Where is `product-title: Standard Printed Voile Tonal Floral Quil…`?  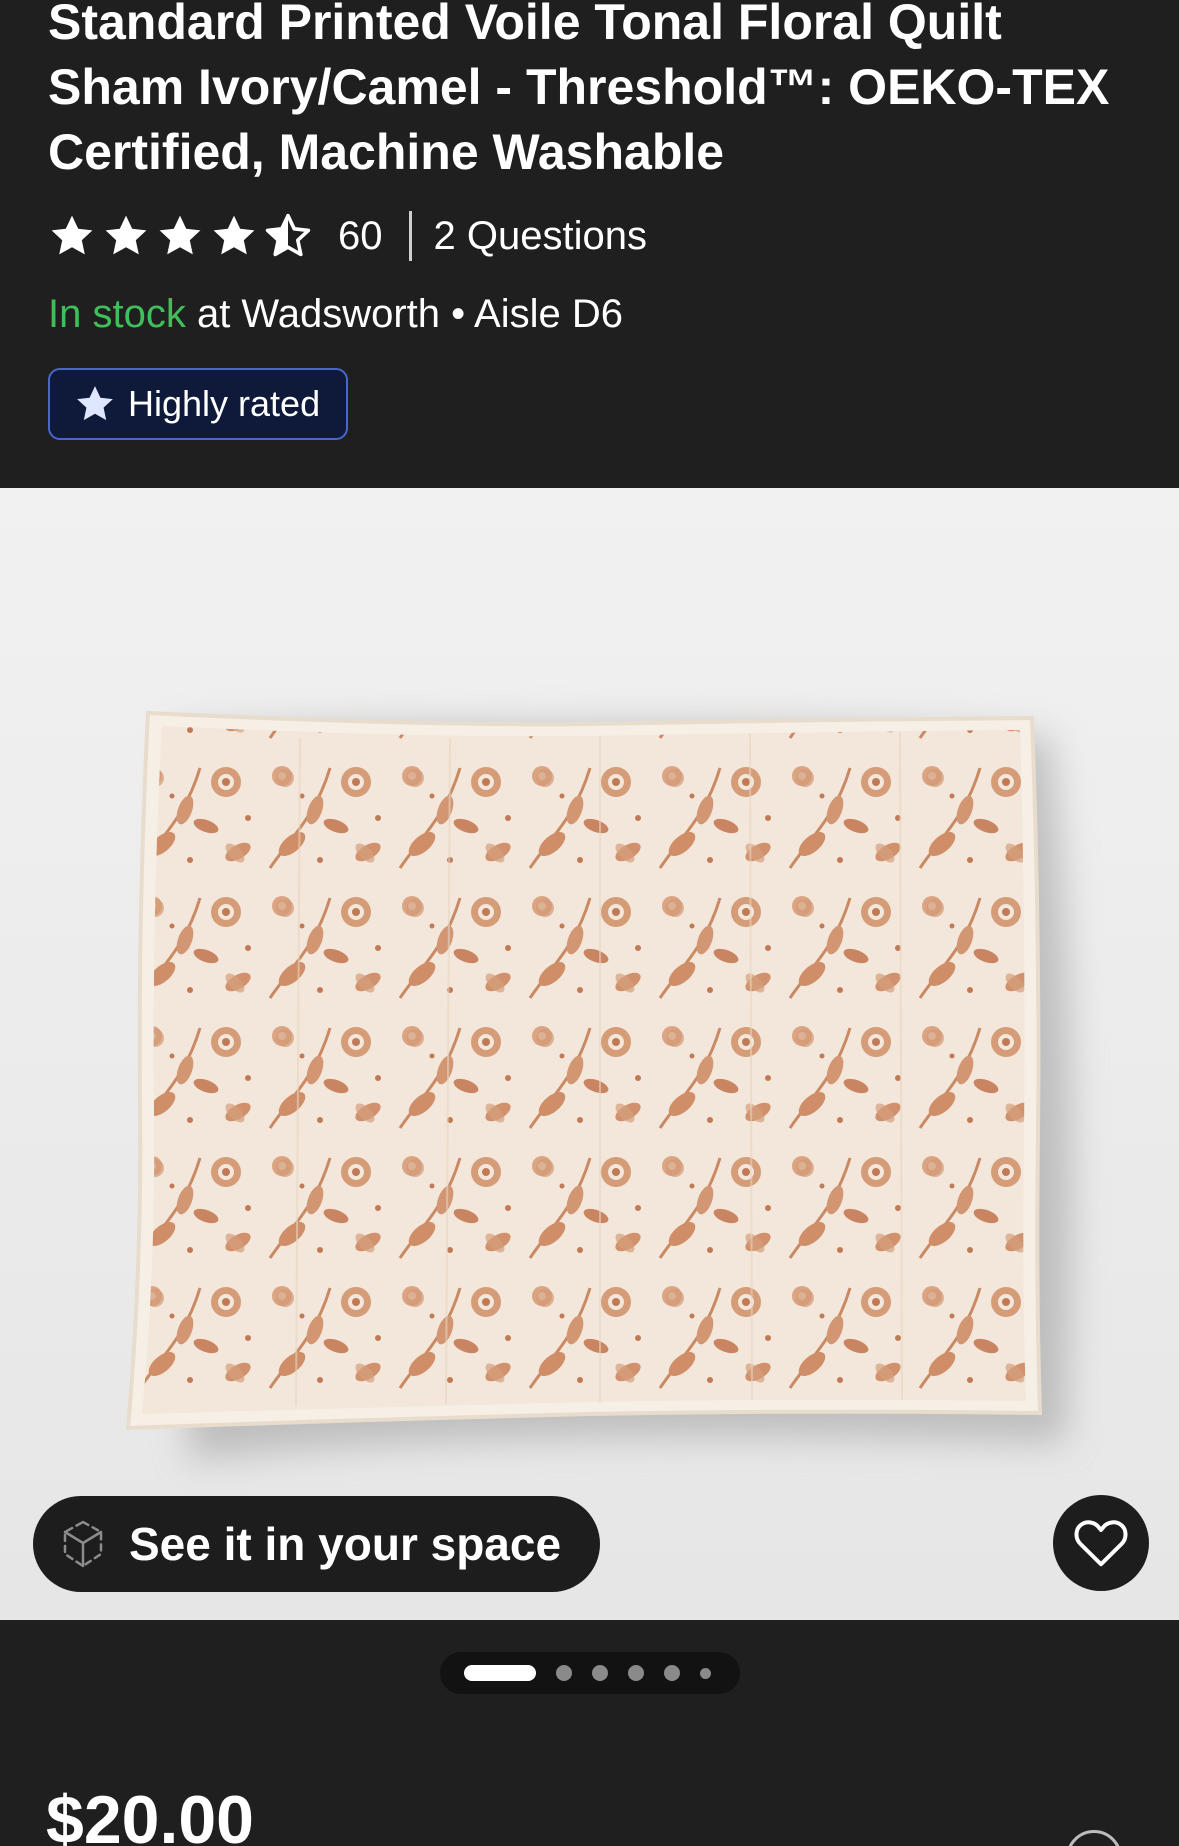
product-title: Standard Printed Voile Tonal Floral Quil… is located at coordinates (579, 90).